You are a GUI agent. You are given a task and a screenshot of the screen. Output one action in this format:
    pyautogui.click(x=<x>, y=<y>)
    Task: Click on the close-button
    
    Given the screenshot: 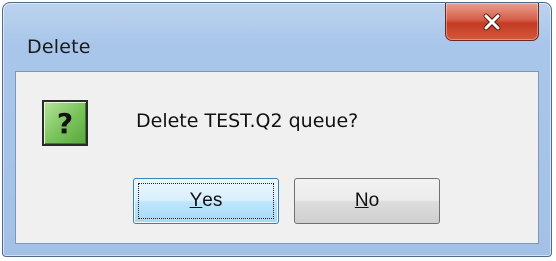 What is the action you would take?
    pyautogui.click(x=492, y=22)
    